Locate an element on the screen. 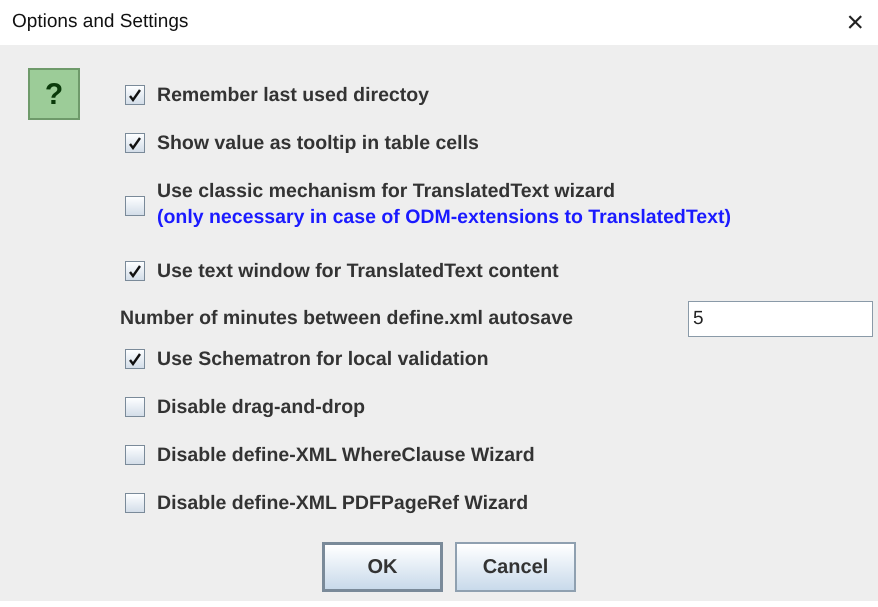 The width and height of the screenshot is (878, 607). option-label: Disable define-XML PDFPageRef Wizard is located at coordinates (342, 503).